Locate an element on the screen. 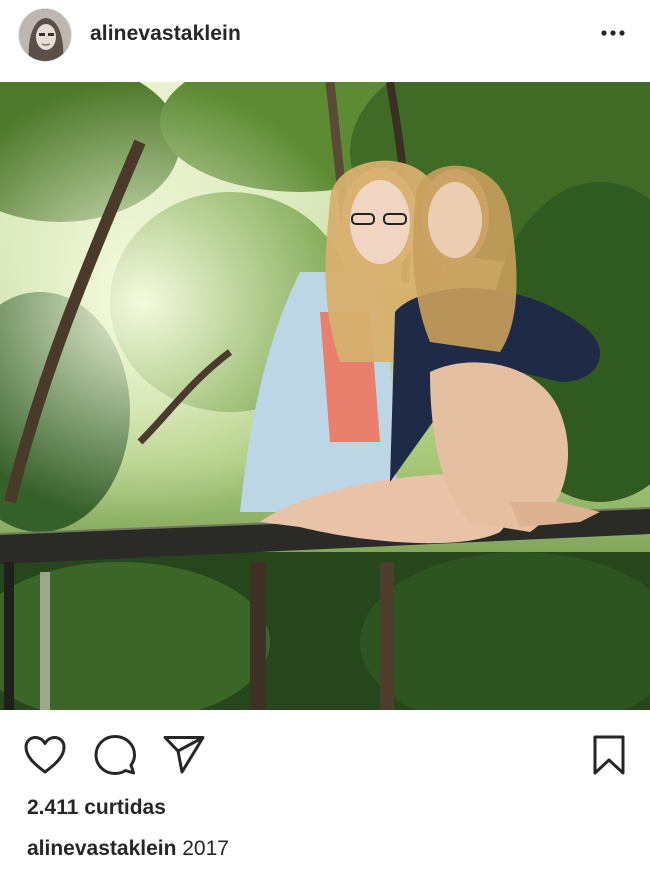 The width and height of the screenshot is (650, 872). action-bar is located at coordinates (325, 754).